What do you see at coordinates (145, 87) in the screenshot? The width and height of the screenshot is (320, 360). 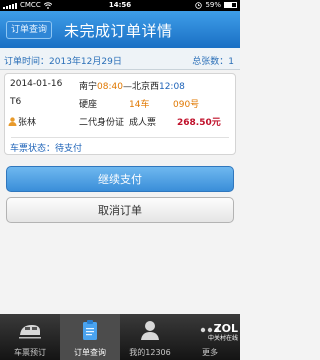 I see `to-station: 北京西` at bounding box center [145, 87].